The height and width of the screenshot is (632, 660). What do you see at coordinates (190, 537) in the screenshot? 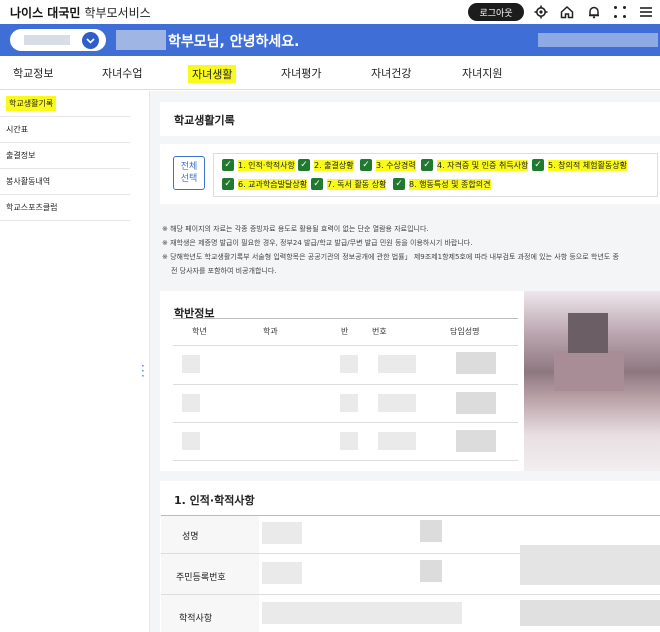
I see `label-name: 성명` at bounding box center [190, 537].